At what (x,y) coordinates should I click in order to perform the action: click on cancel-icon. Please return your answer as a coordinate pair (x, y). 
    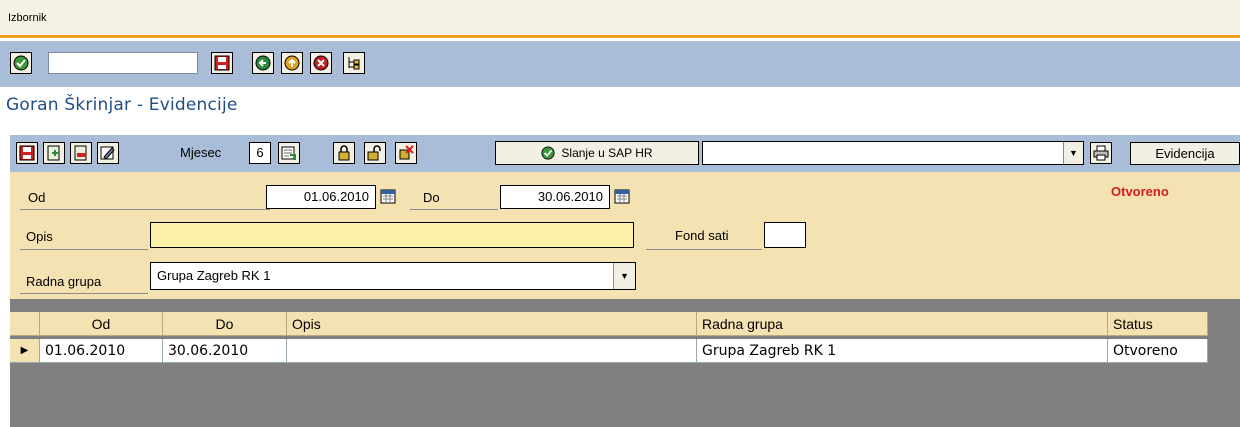
    Looking at the image, I should click on (321, 63).